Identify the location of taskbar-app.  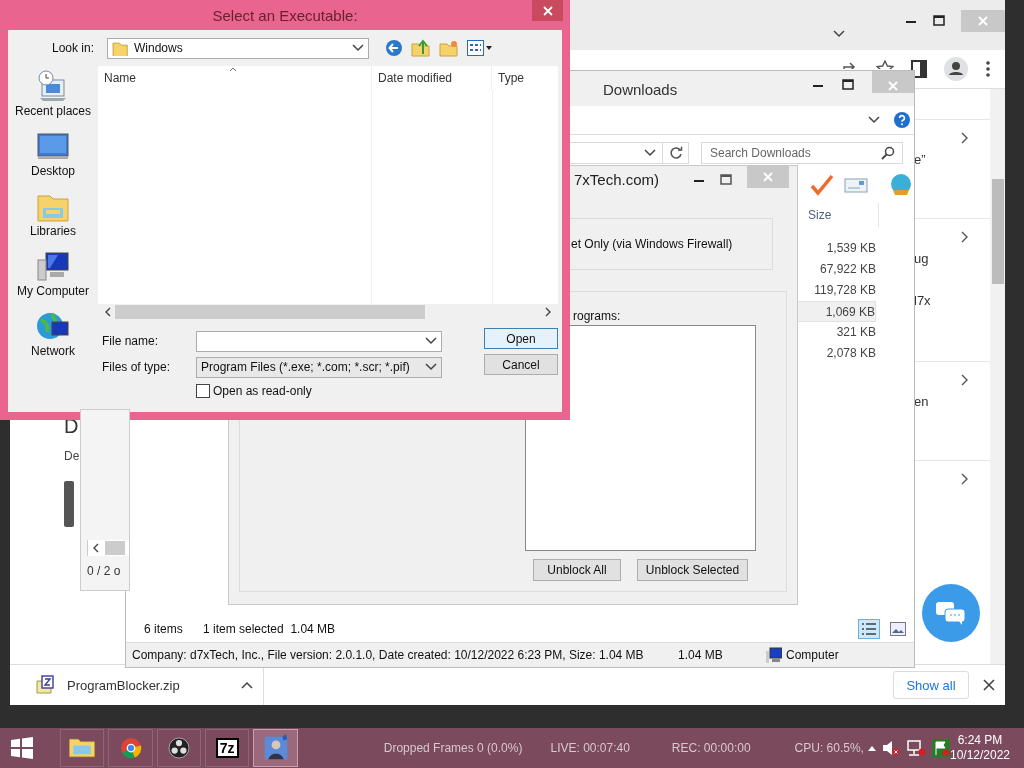
(275, 748).